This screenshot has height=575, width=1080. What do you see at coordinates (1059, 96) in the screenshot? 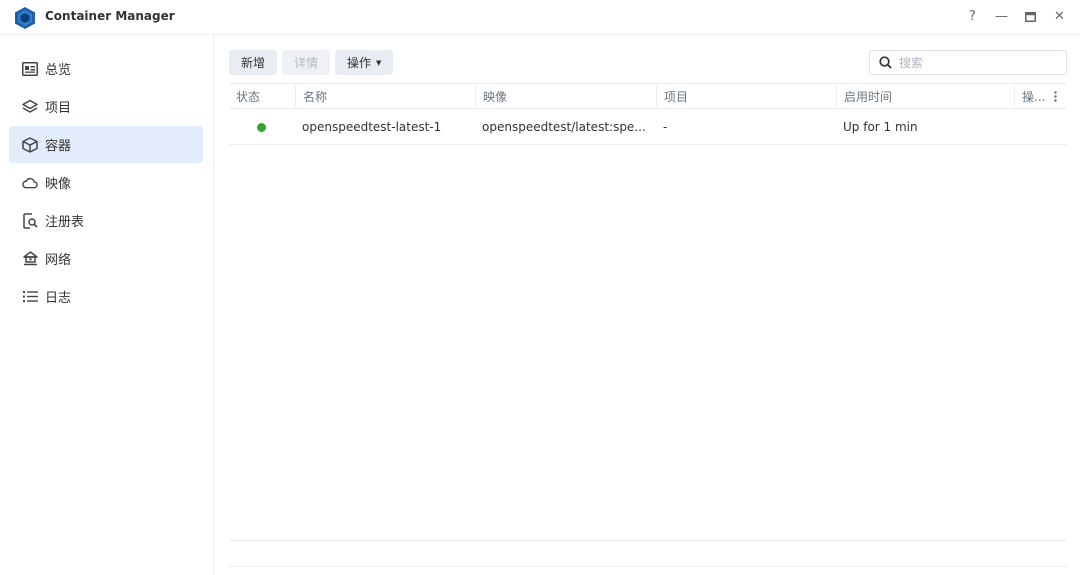
I see `column-menu-button` at bounding box center [1059, 96].